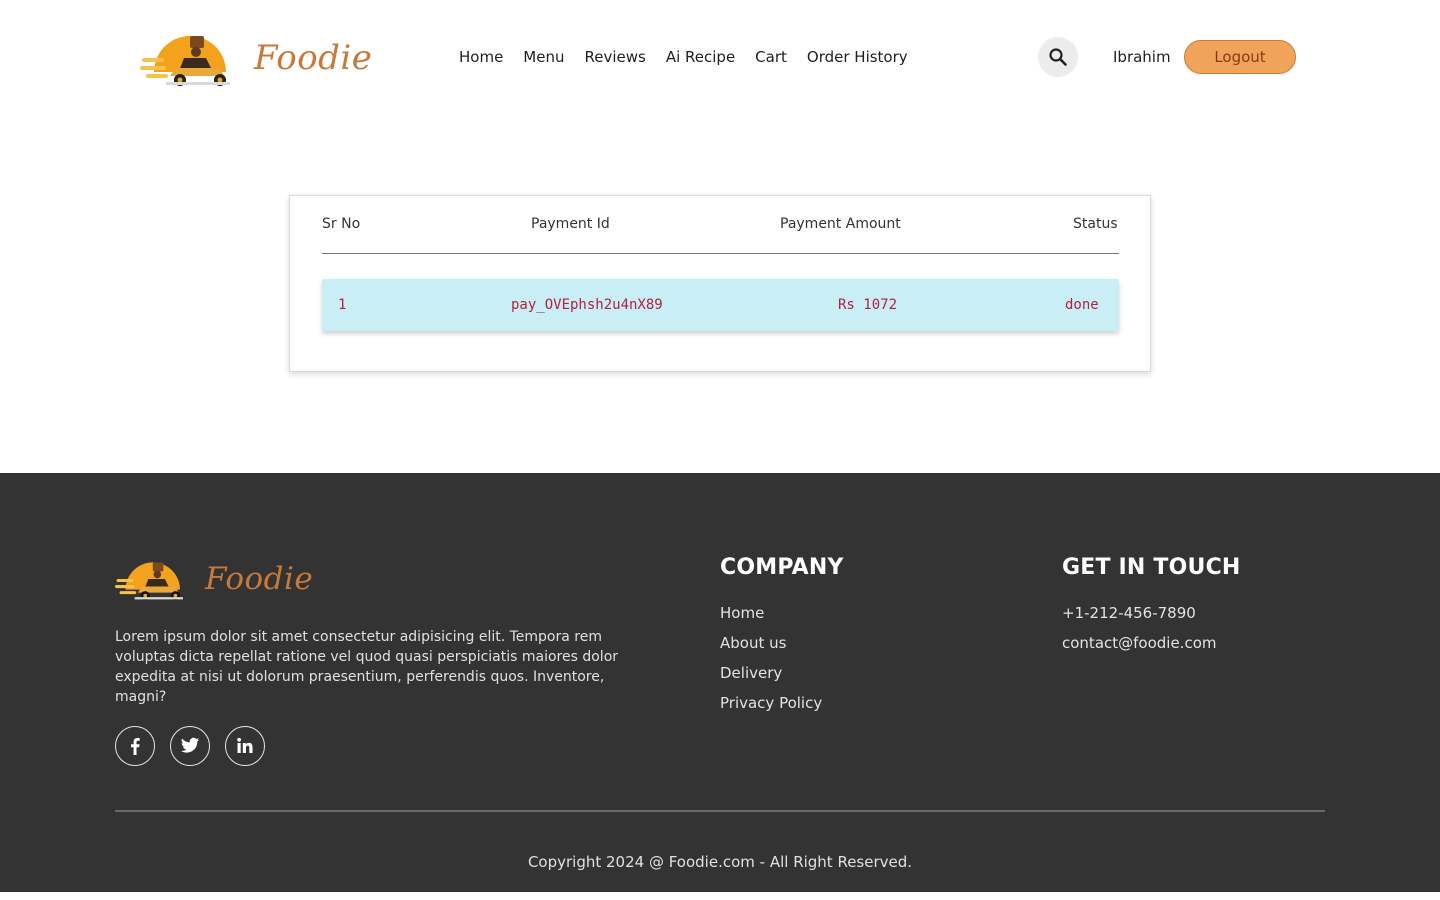 The height and width of the screenshot is (900, 1440). I want to click on twitter-icon, so click(190, 745).